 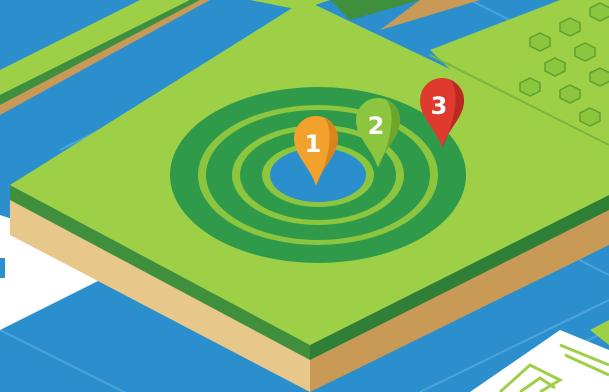 I want to click on partial-icon-fragment, so click(x=2, y=268).